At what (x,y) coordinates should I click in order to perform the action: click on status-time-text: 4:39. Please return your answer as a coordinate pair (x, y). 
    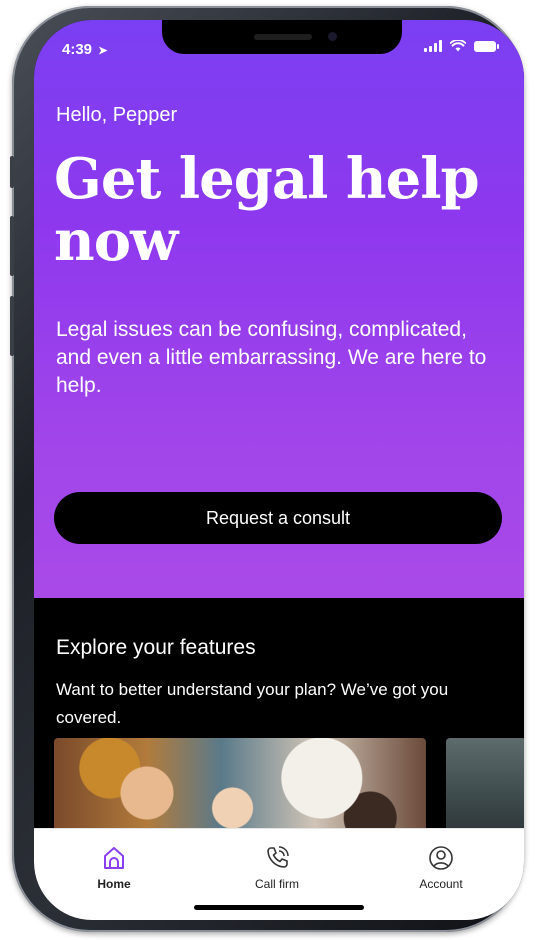
    Looking at the image, I should click on (77, 49).